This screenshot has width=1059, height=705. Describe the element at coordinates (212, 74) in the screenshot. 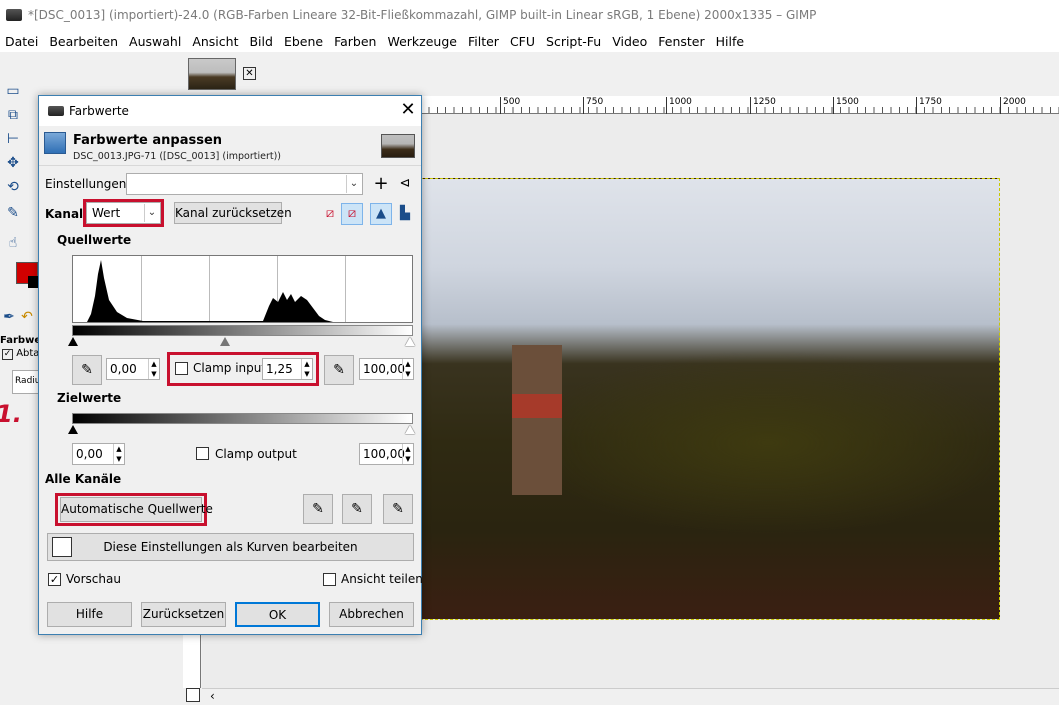

I see `image-tab-thumbnail` at that location.